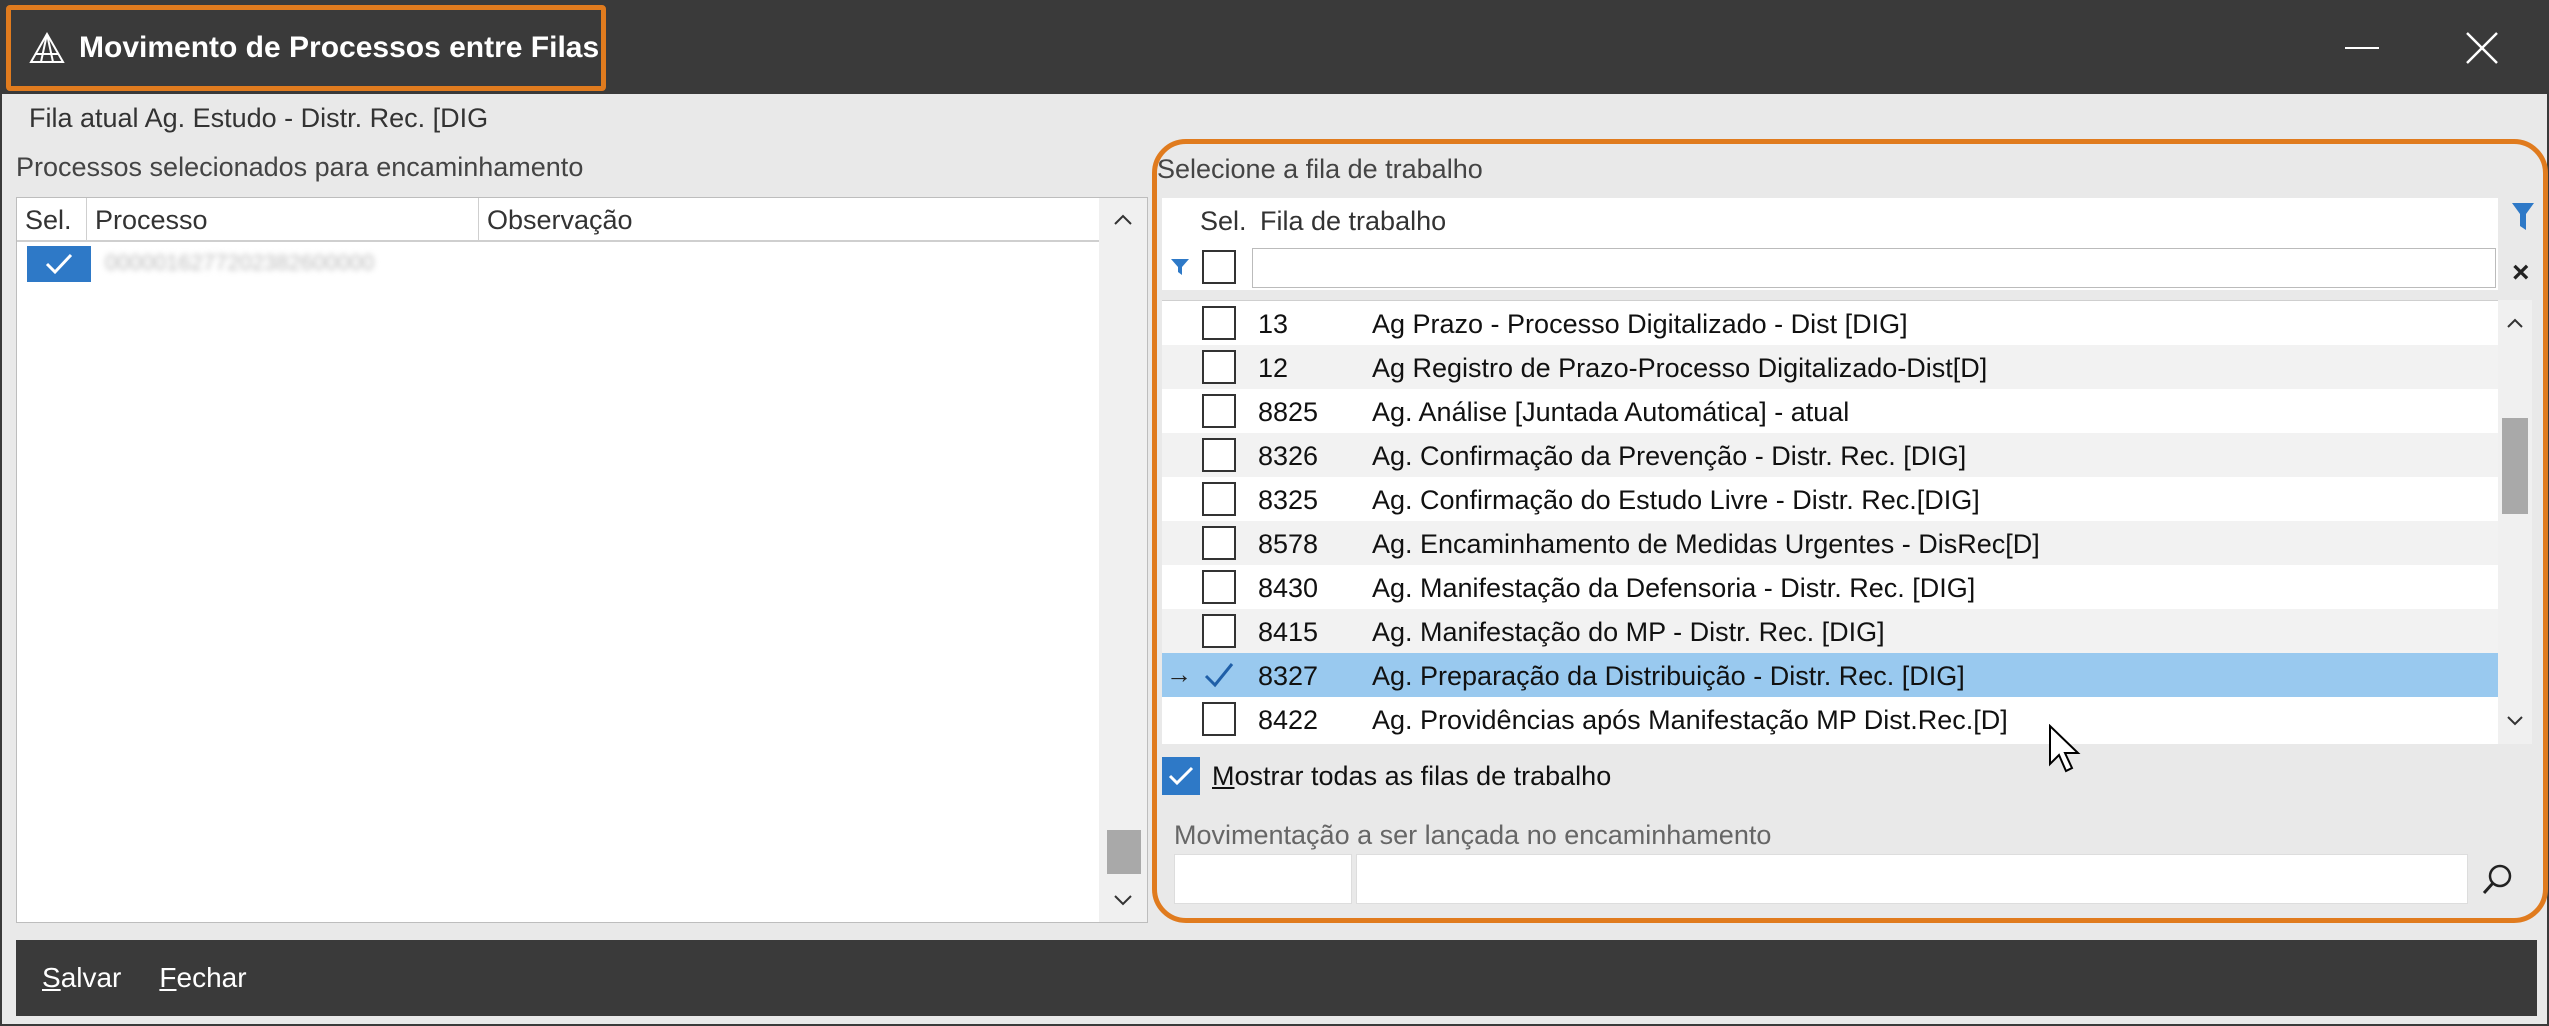  Describe the element at coordinates (1288, 632) in the screenshot. I see `queue-id: 8415` at that location.